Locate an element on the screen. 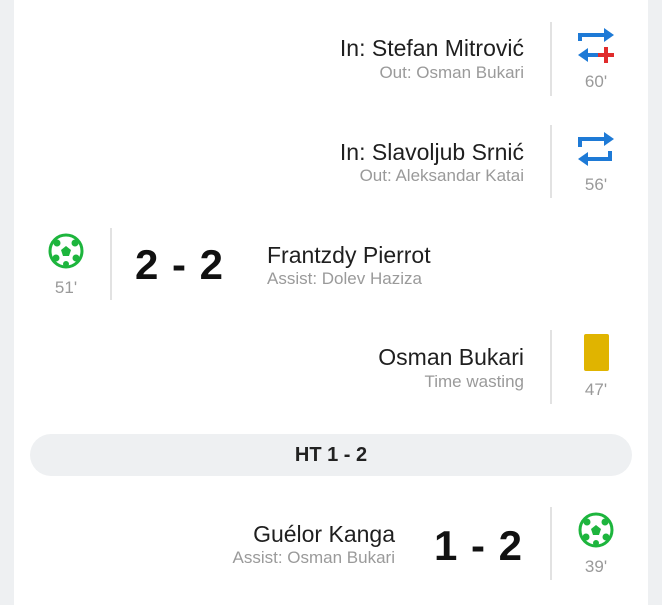 This screenshot has height=605, width=662. sub-out-player: Out: Osman Bukari is located at coordinates (451, 72).